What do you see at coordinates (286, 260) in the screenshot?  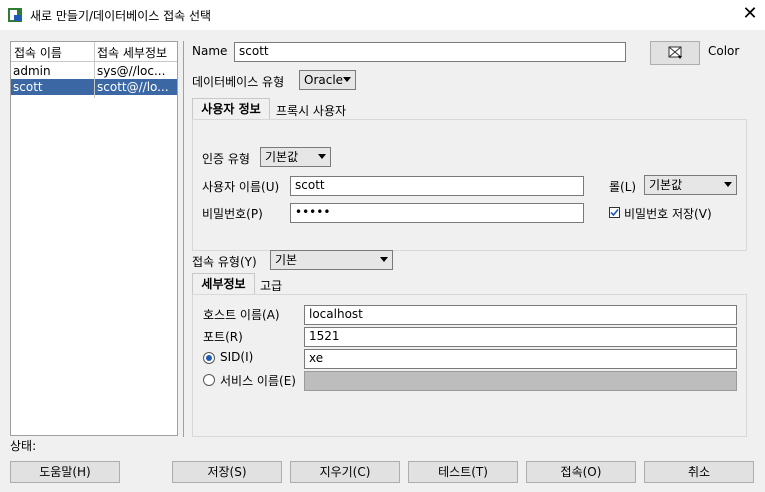 I see `conn-type-value: 기본` at bounding box center [286, 260].